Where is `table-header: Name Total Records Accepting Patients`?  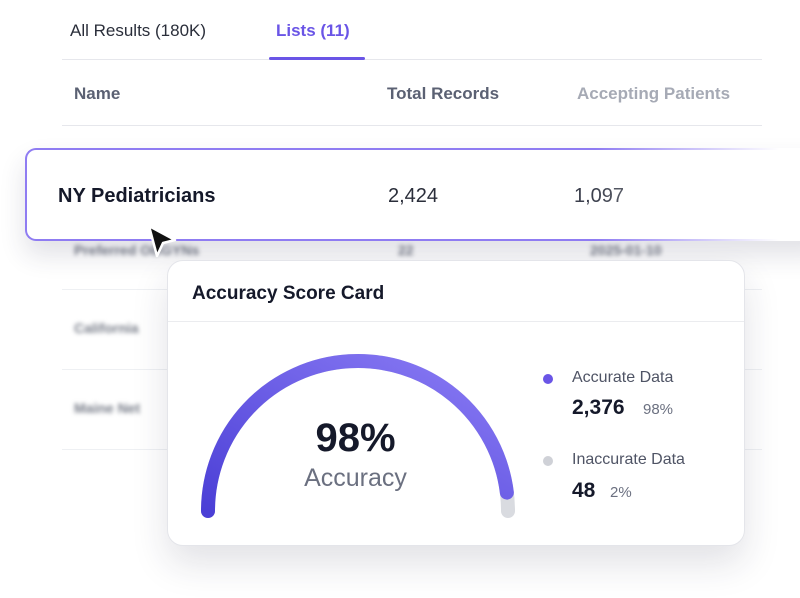 table-header: Name Total Records Accepting Patients is located at coordinates (412, 93).